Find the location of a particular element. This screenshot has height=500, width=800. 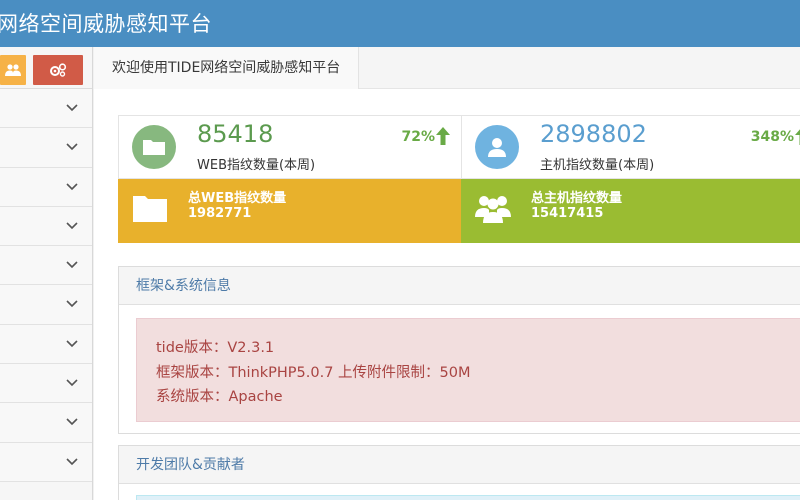

host-total-stat: 总主机指纹数量 15417415 is located at coordinates (630, 211).